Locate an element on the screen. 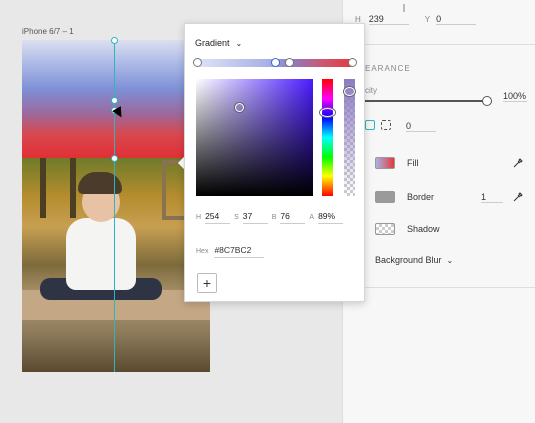 This screenshot has width=535, height=423. hex-field: Hex #8C7BC2 is located at coordinates (230, 251).